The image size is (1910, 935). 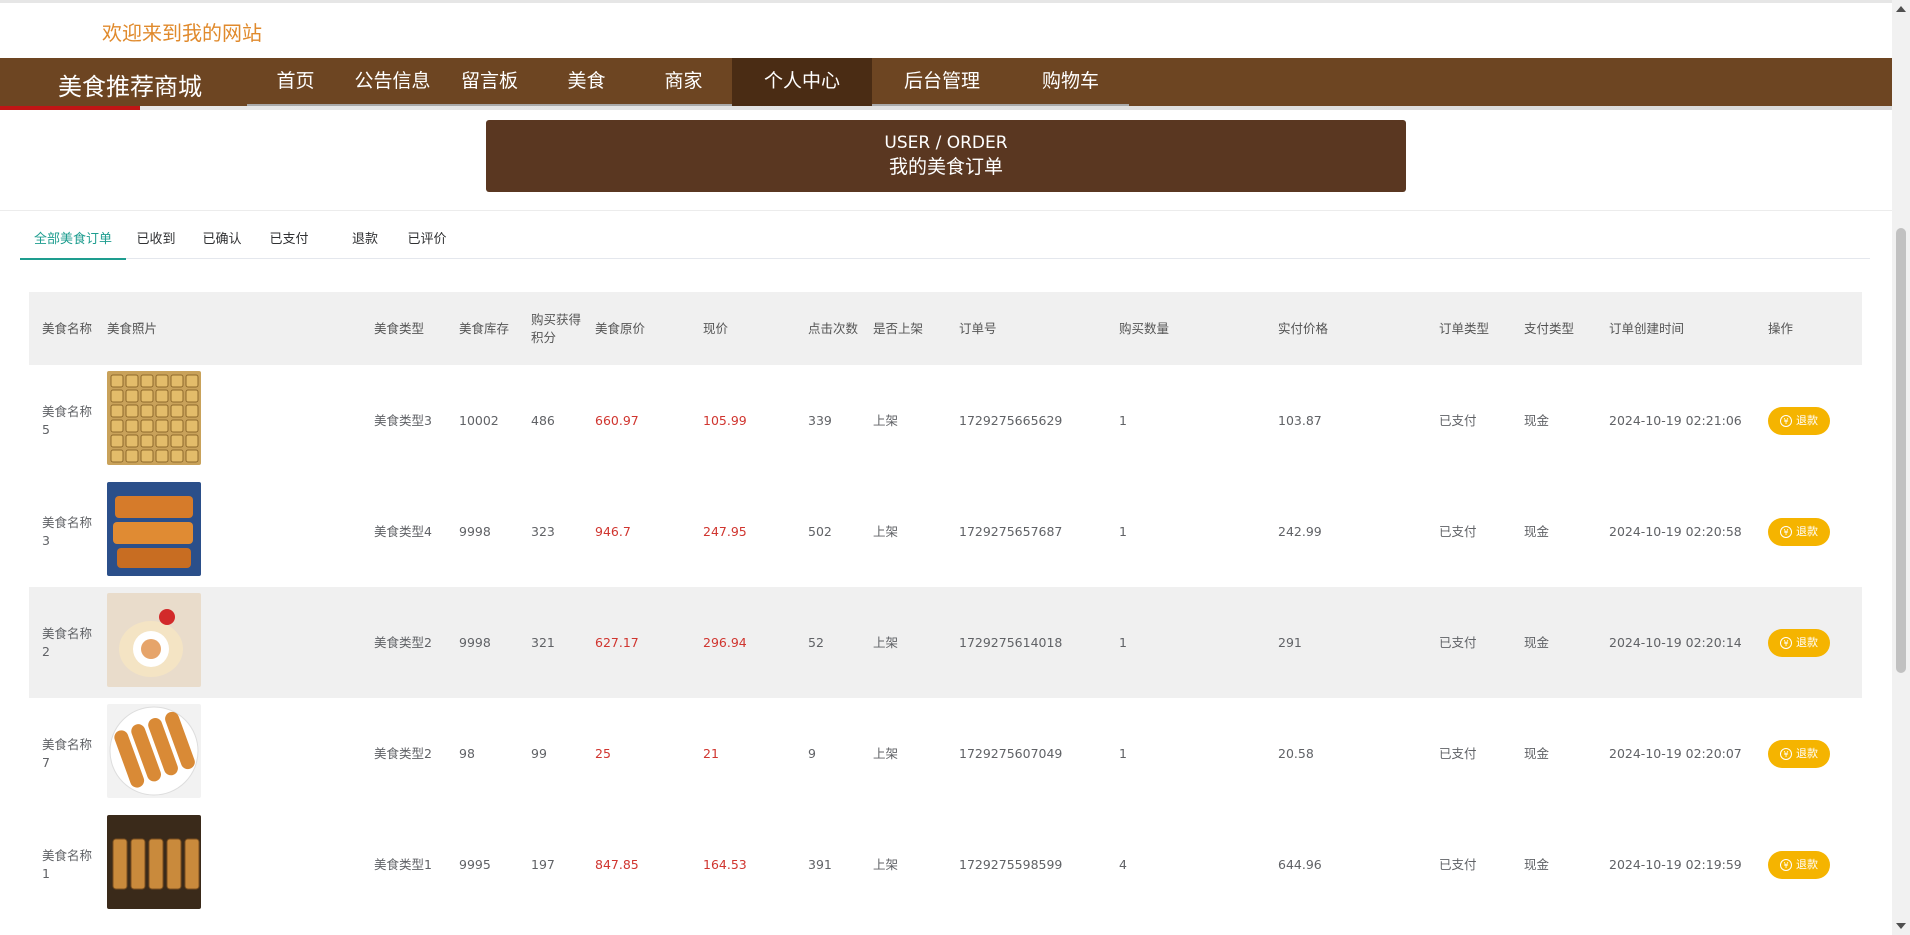 What do you see at coordinates (1353, 753) in the screenshot?
I see `cell-paid: 20.58` at bounding box center [1353, 753].